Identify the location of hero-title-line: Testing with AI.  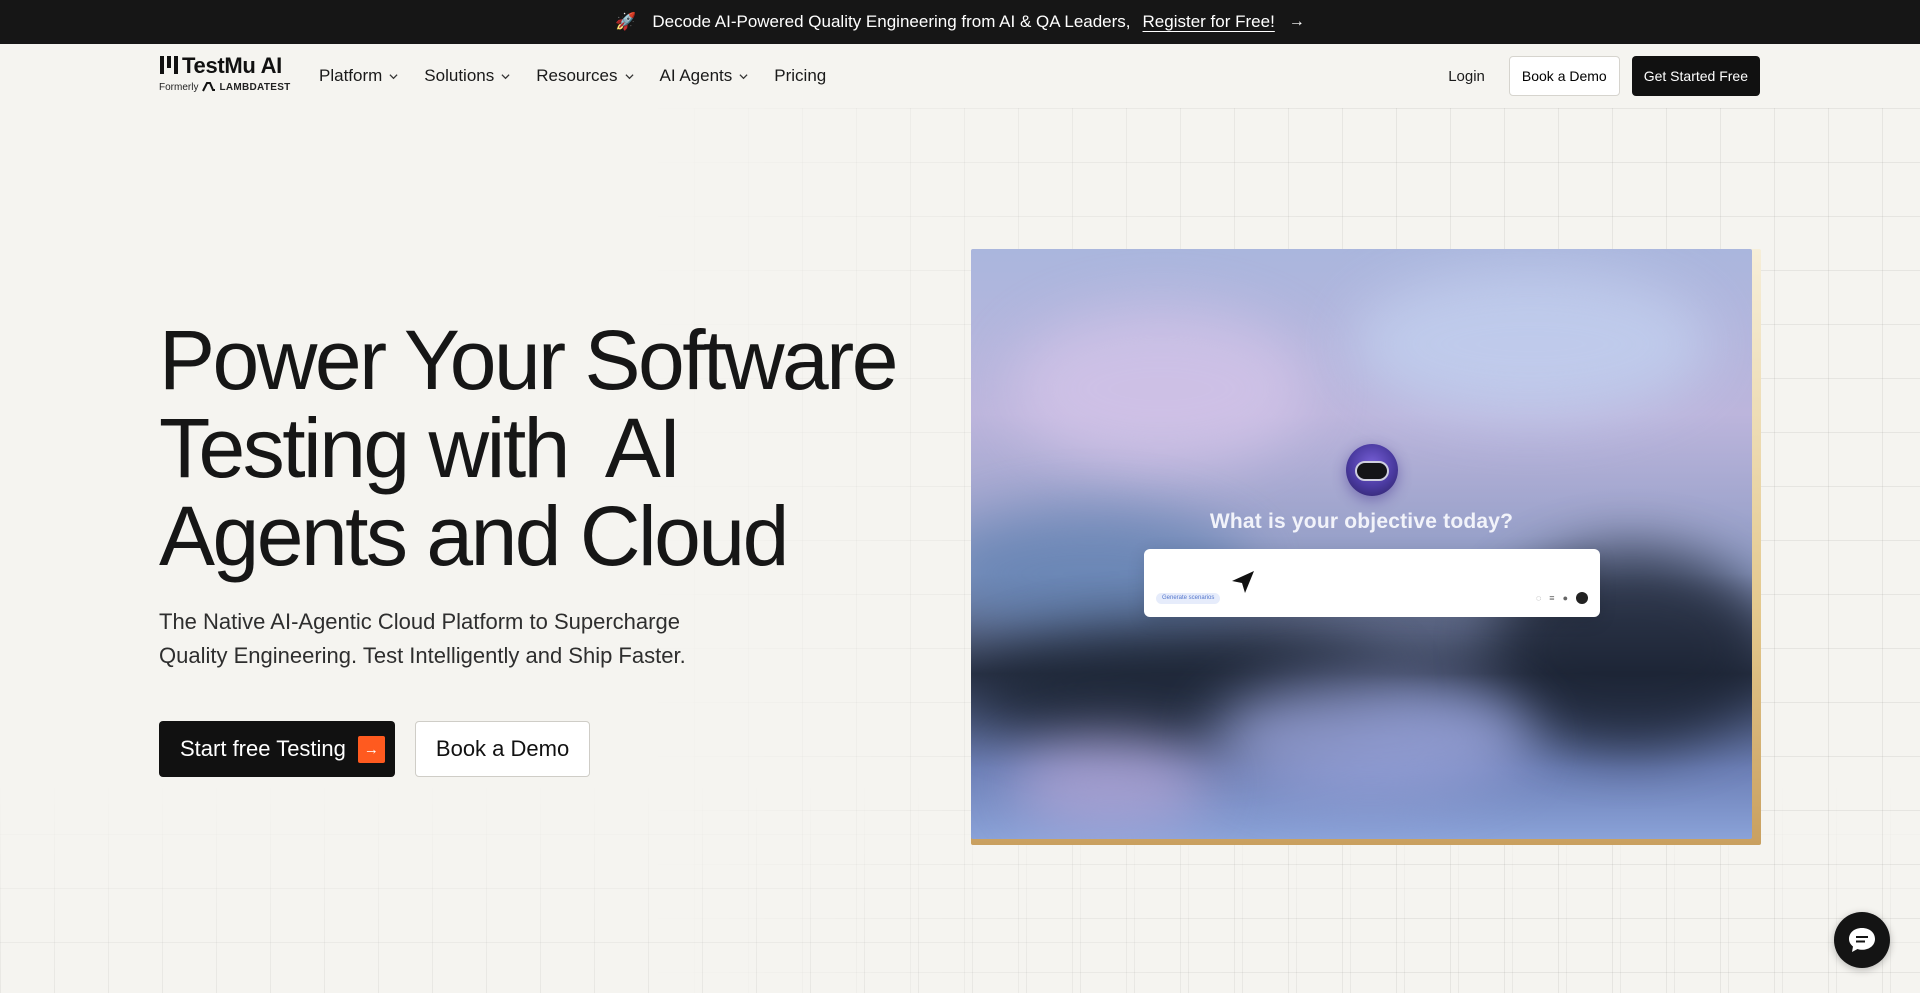
(420, 448).